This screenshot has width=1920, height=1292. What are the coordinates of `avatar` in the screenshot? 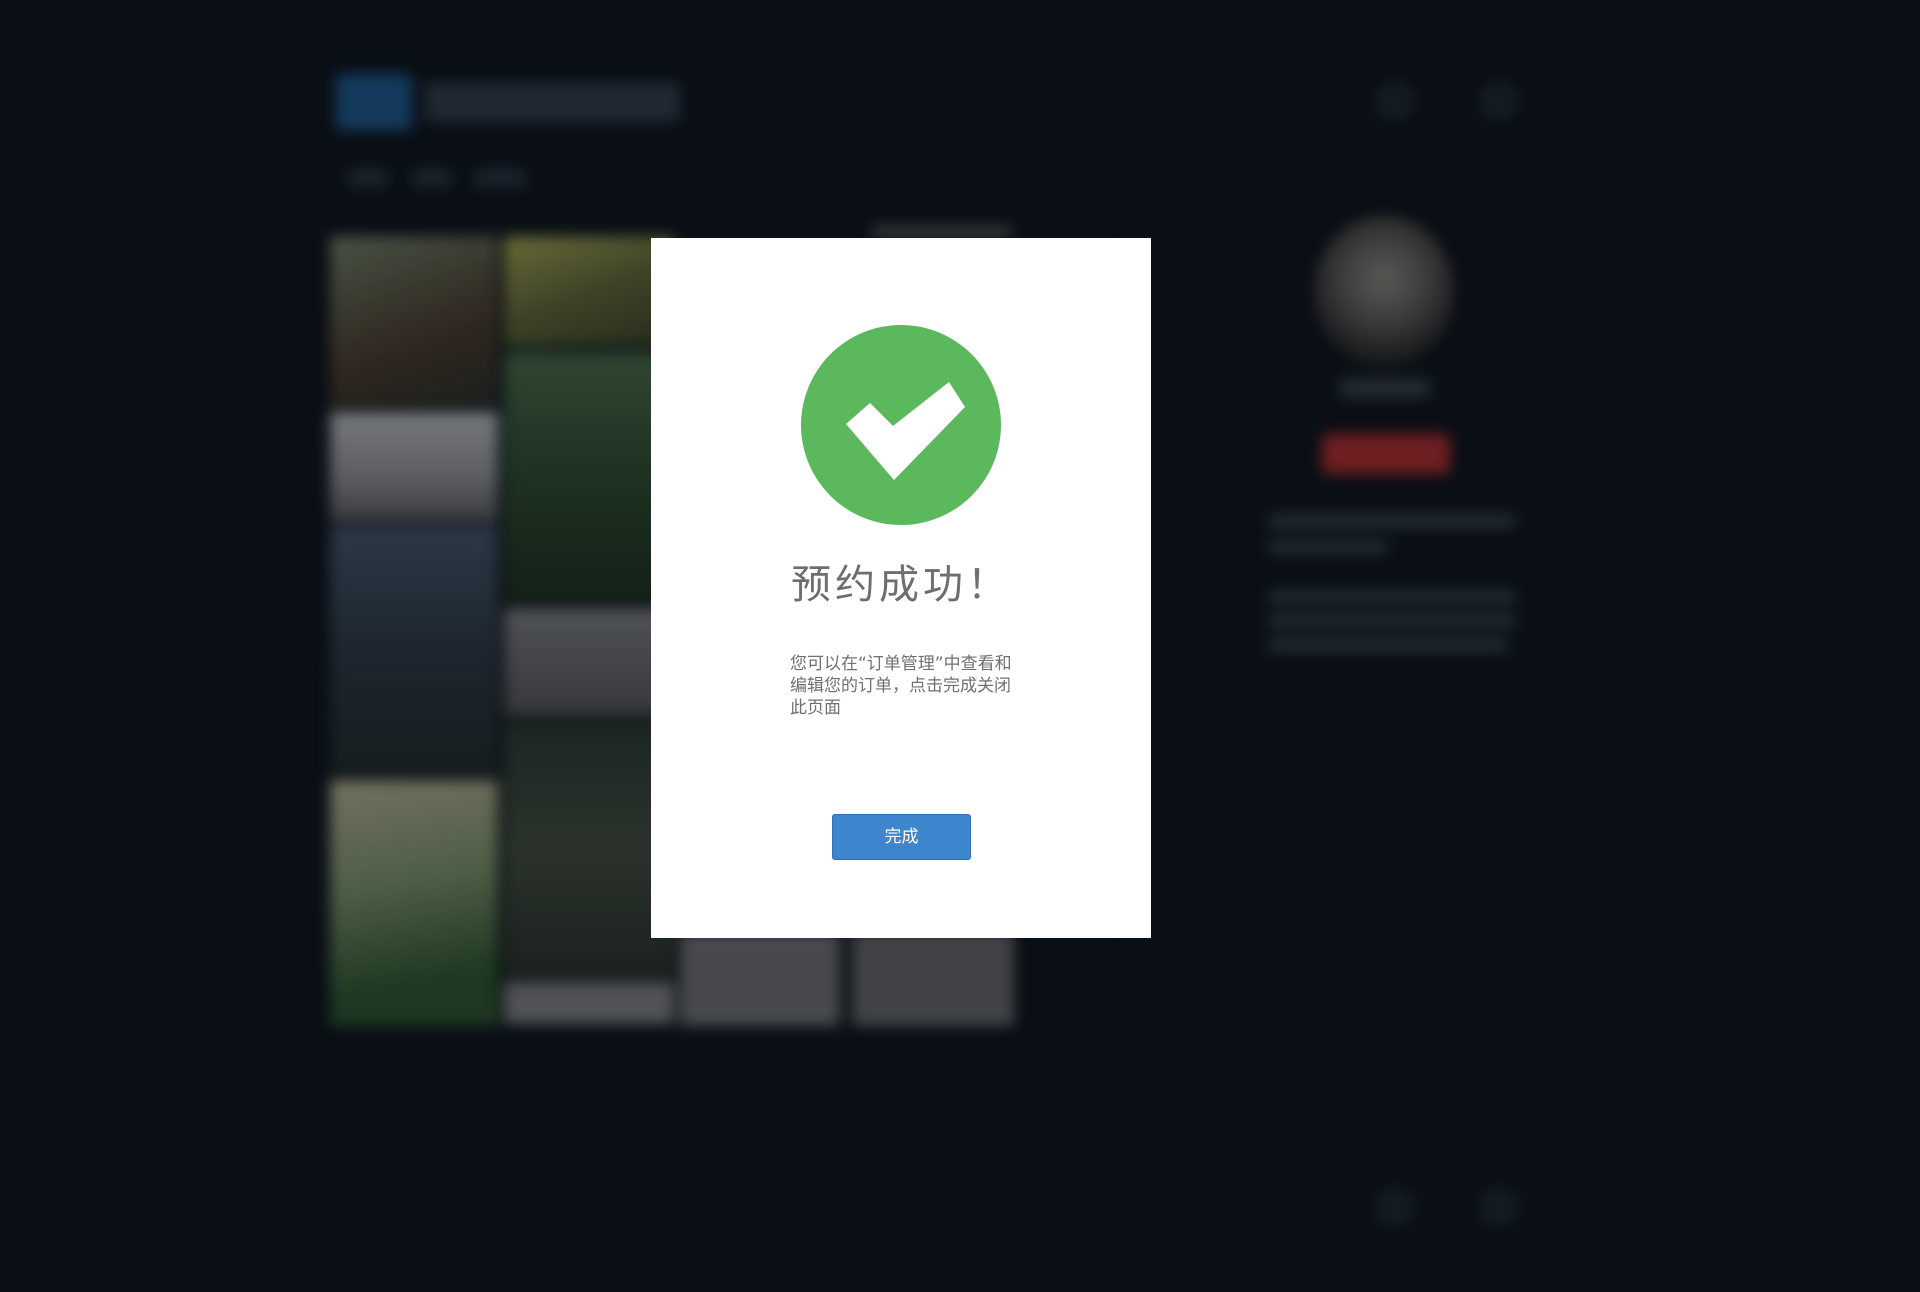 It's located at (1384, 291).